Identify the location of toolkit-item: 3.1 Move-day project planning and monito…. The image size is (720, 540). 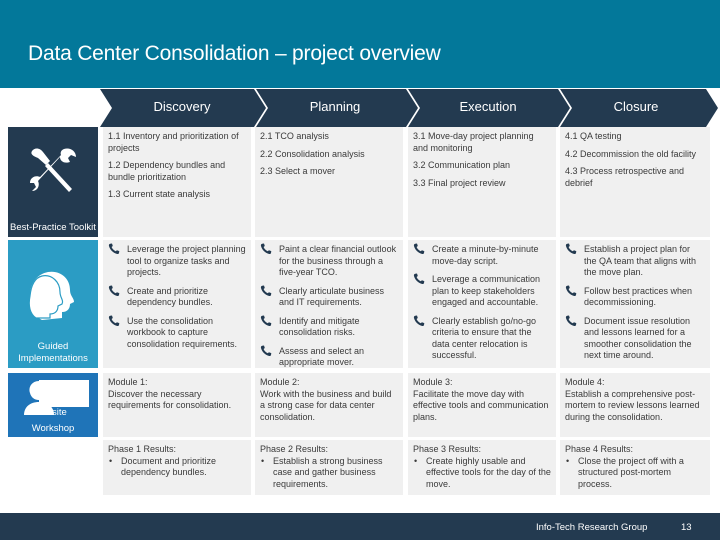
(473, 142).